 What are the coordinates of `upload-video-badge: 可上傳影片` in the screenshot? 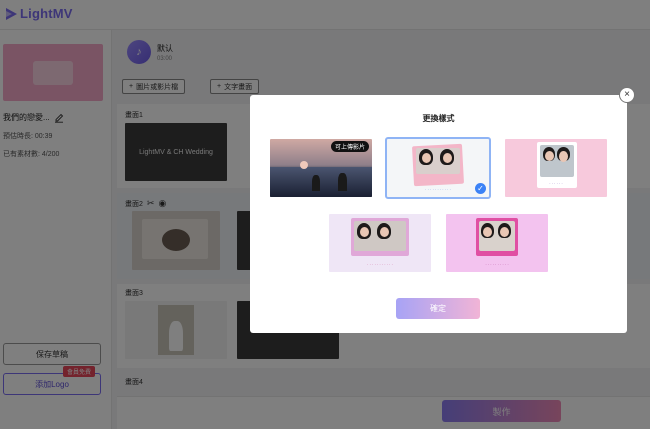 It's located at (349, 146).